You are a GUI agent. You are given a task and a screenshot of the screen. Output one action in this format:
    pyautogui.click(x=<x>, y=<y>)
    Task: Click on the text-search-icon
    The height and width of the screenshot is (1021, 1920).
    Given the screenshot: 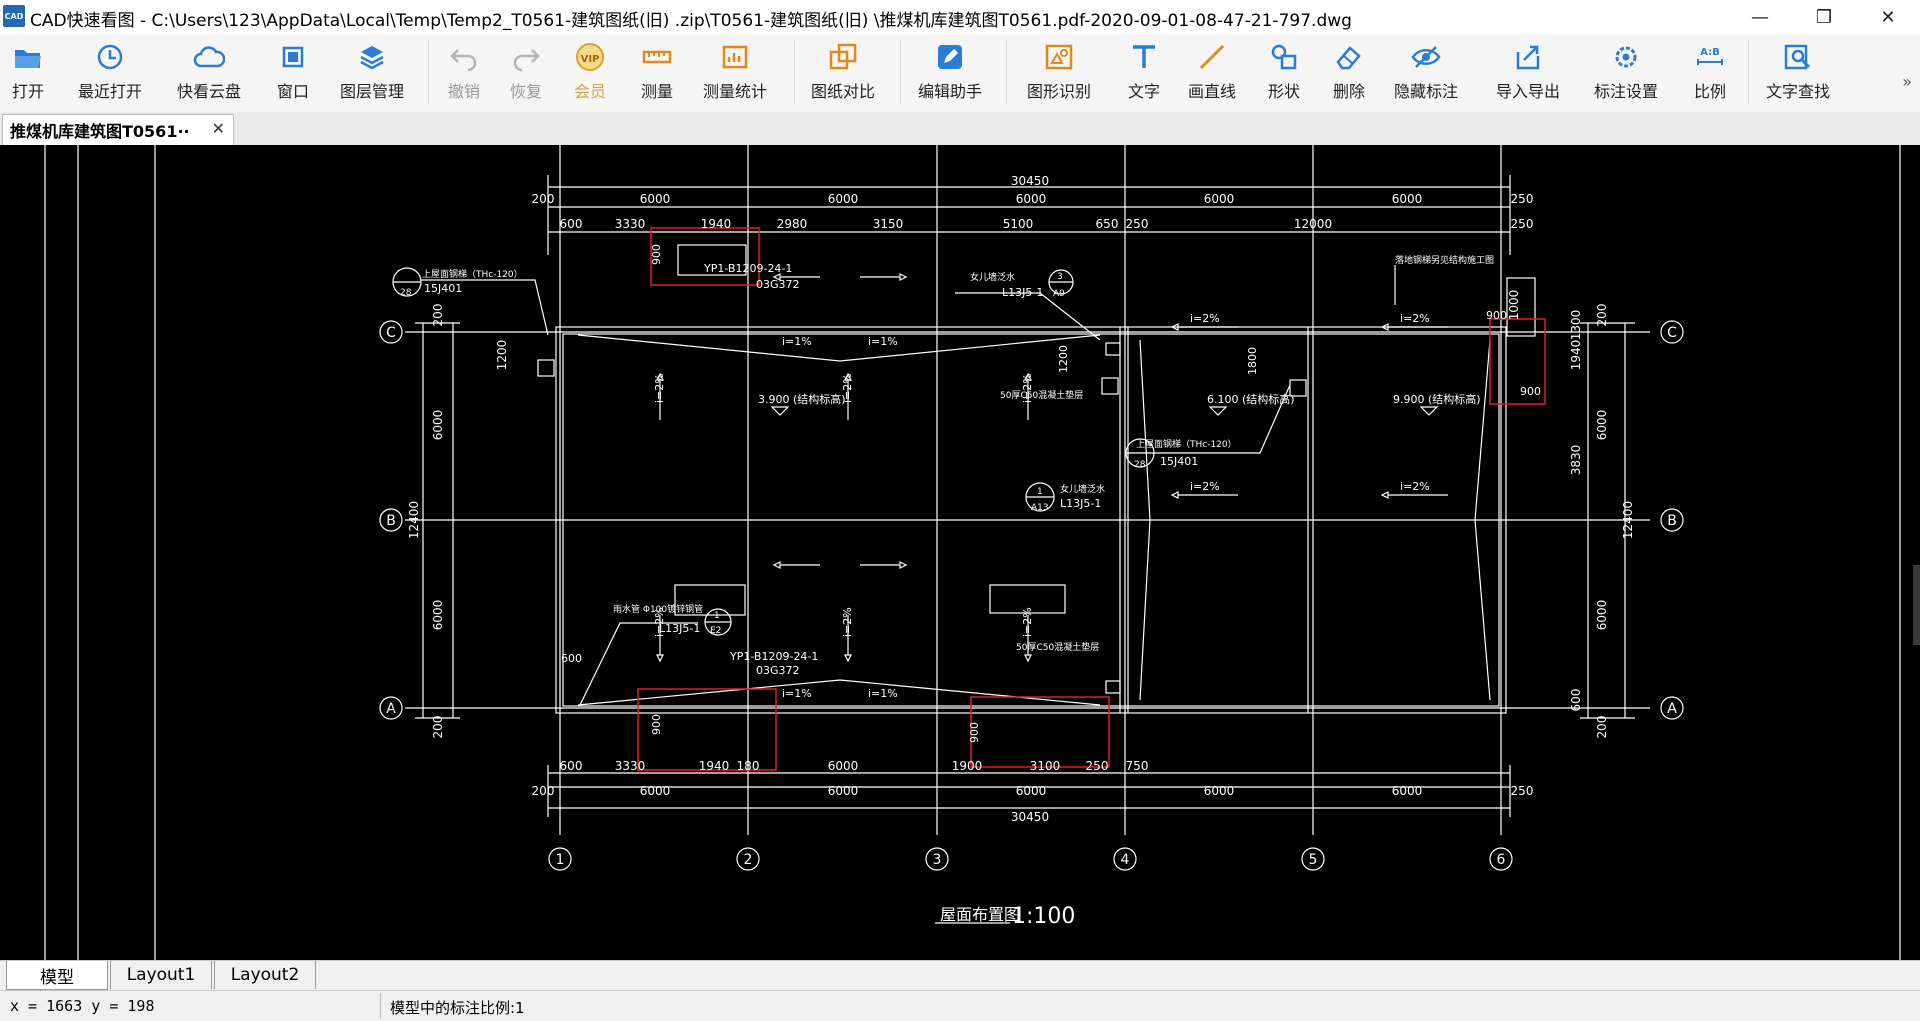 What is the action you would take?
    pyautogui.click(x=1797, y=57)
    